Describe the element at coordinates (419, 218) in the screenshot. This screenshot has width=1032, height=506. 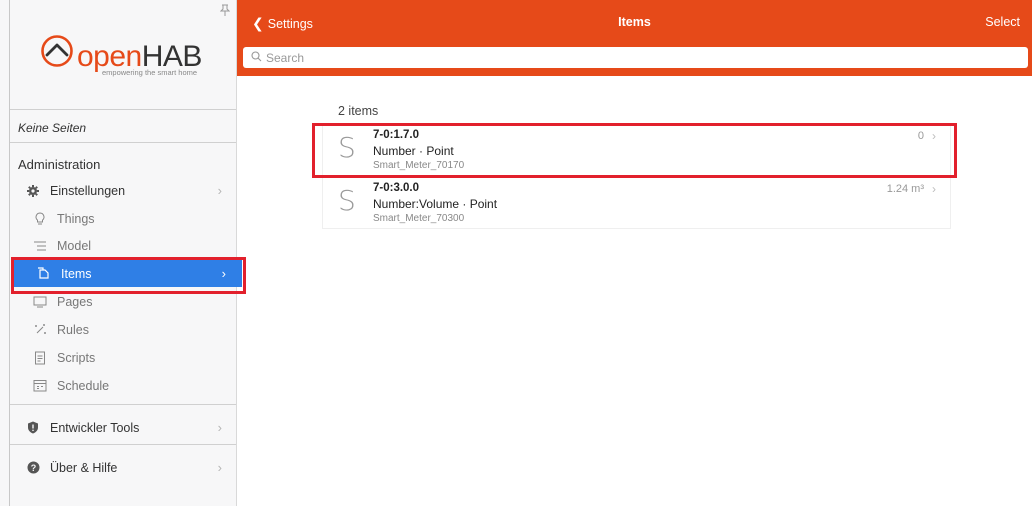
I see `item-thing: Smart_Meter_70300` at that location.